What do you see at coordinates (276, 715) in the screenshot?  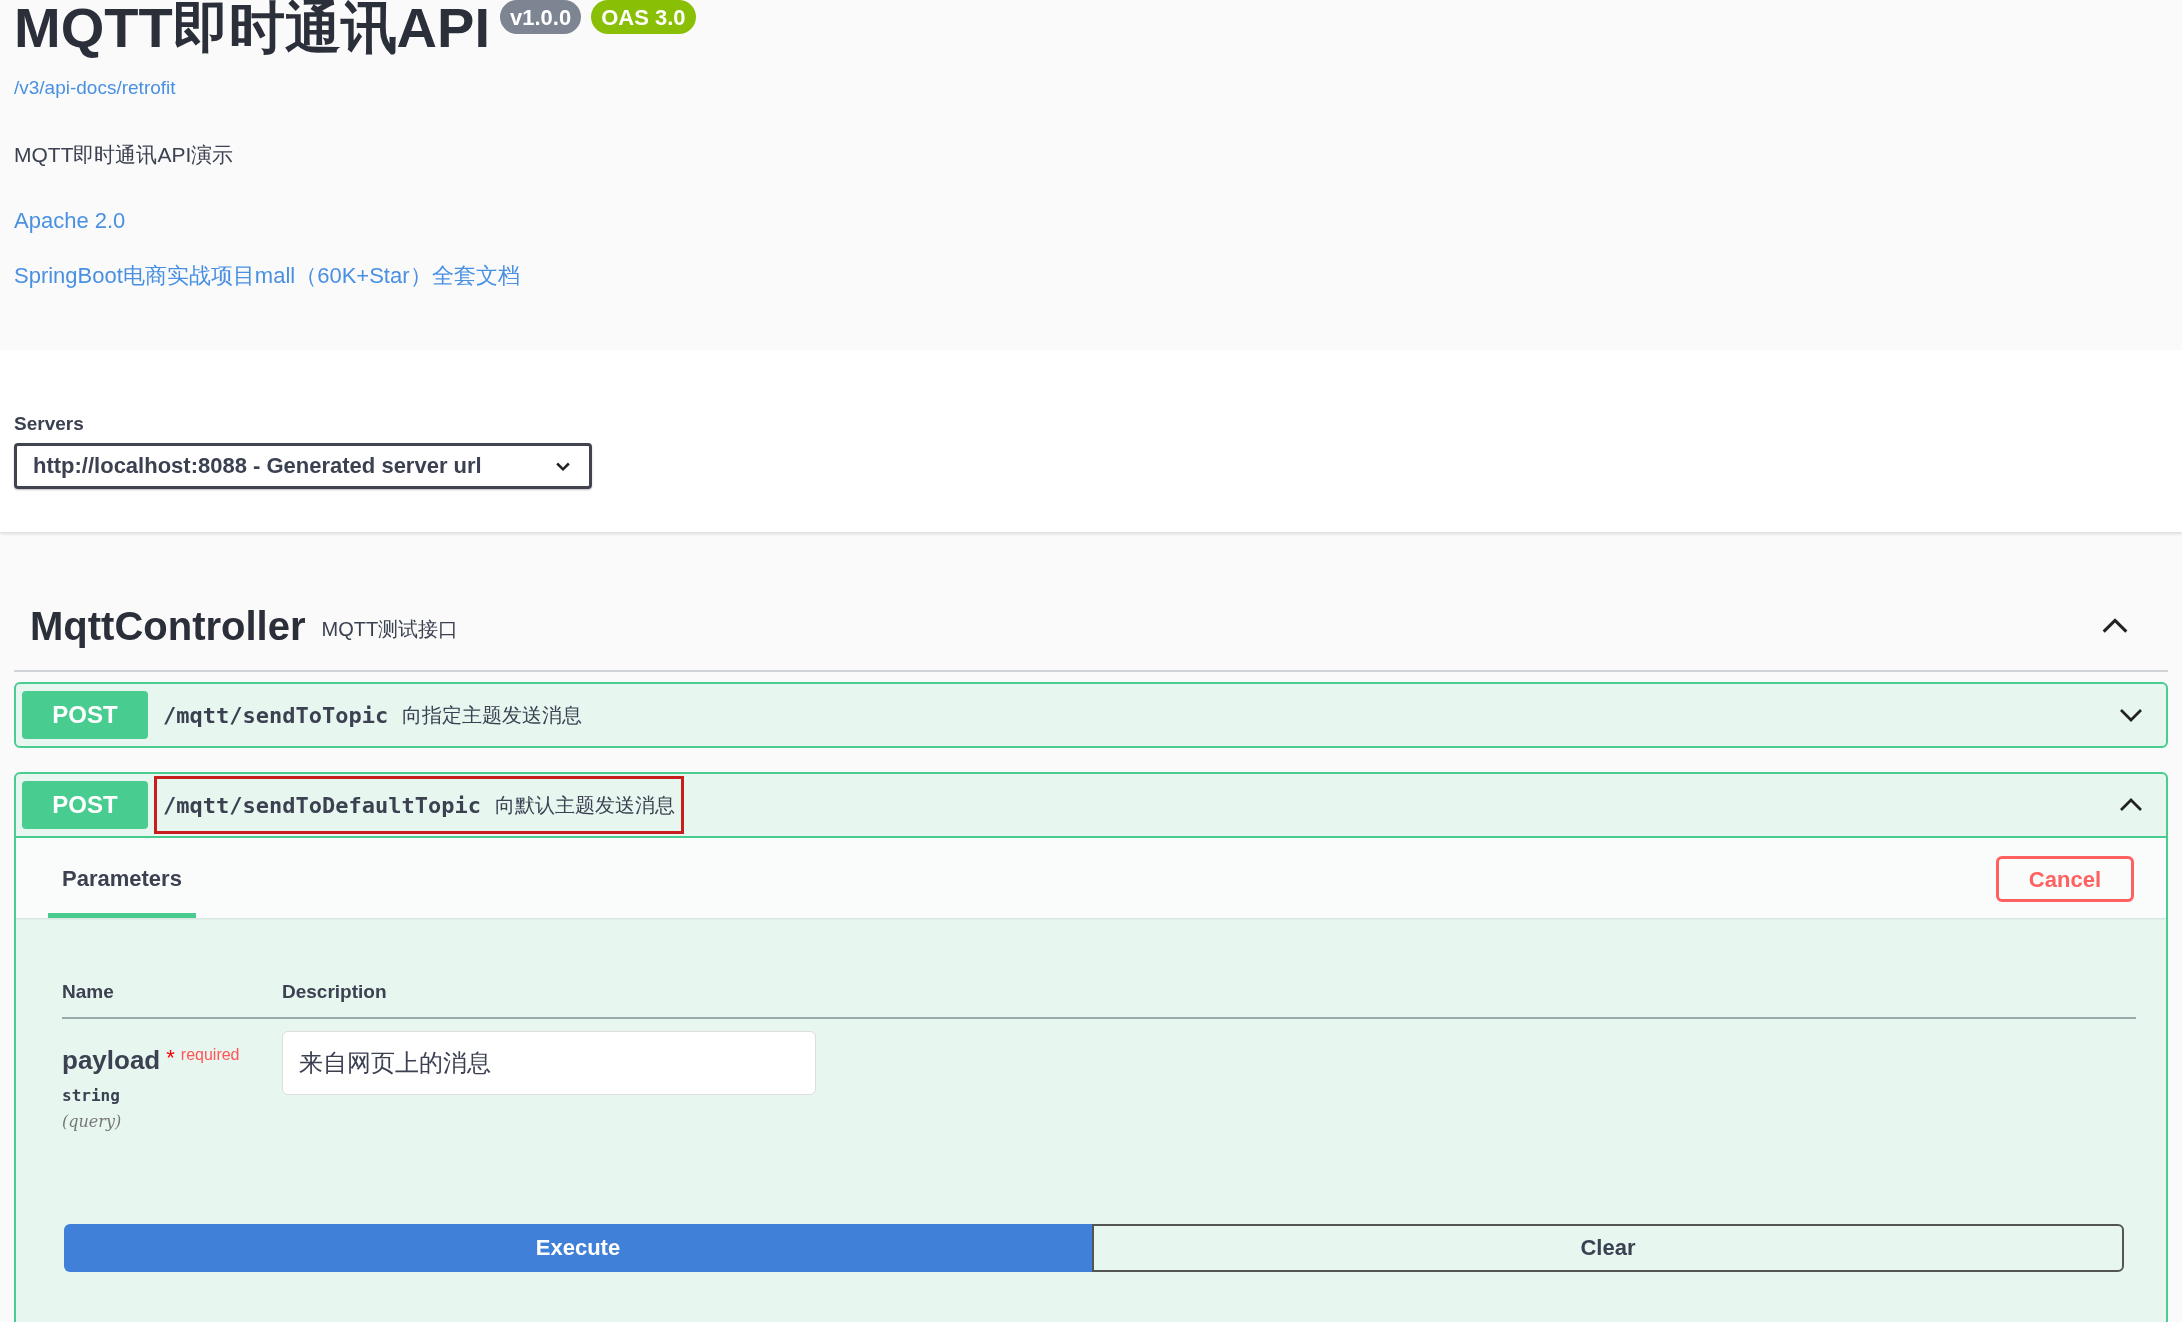 I see `operation-path: /mqtt/sendToTopic` at bounding box center [276, 715].